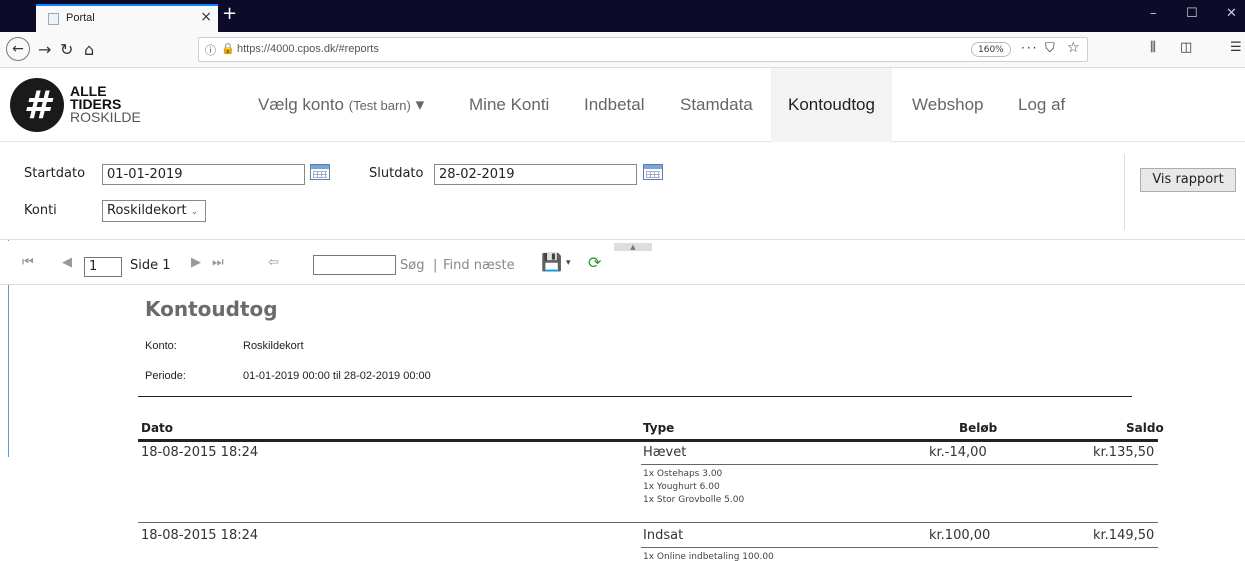 The height and width of the screenshot is (561, 1245). What do you see at coordinates (66, 49) in the screenshot?
I see `reload-icon: ↻` at bounding box center [66, 49].